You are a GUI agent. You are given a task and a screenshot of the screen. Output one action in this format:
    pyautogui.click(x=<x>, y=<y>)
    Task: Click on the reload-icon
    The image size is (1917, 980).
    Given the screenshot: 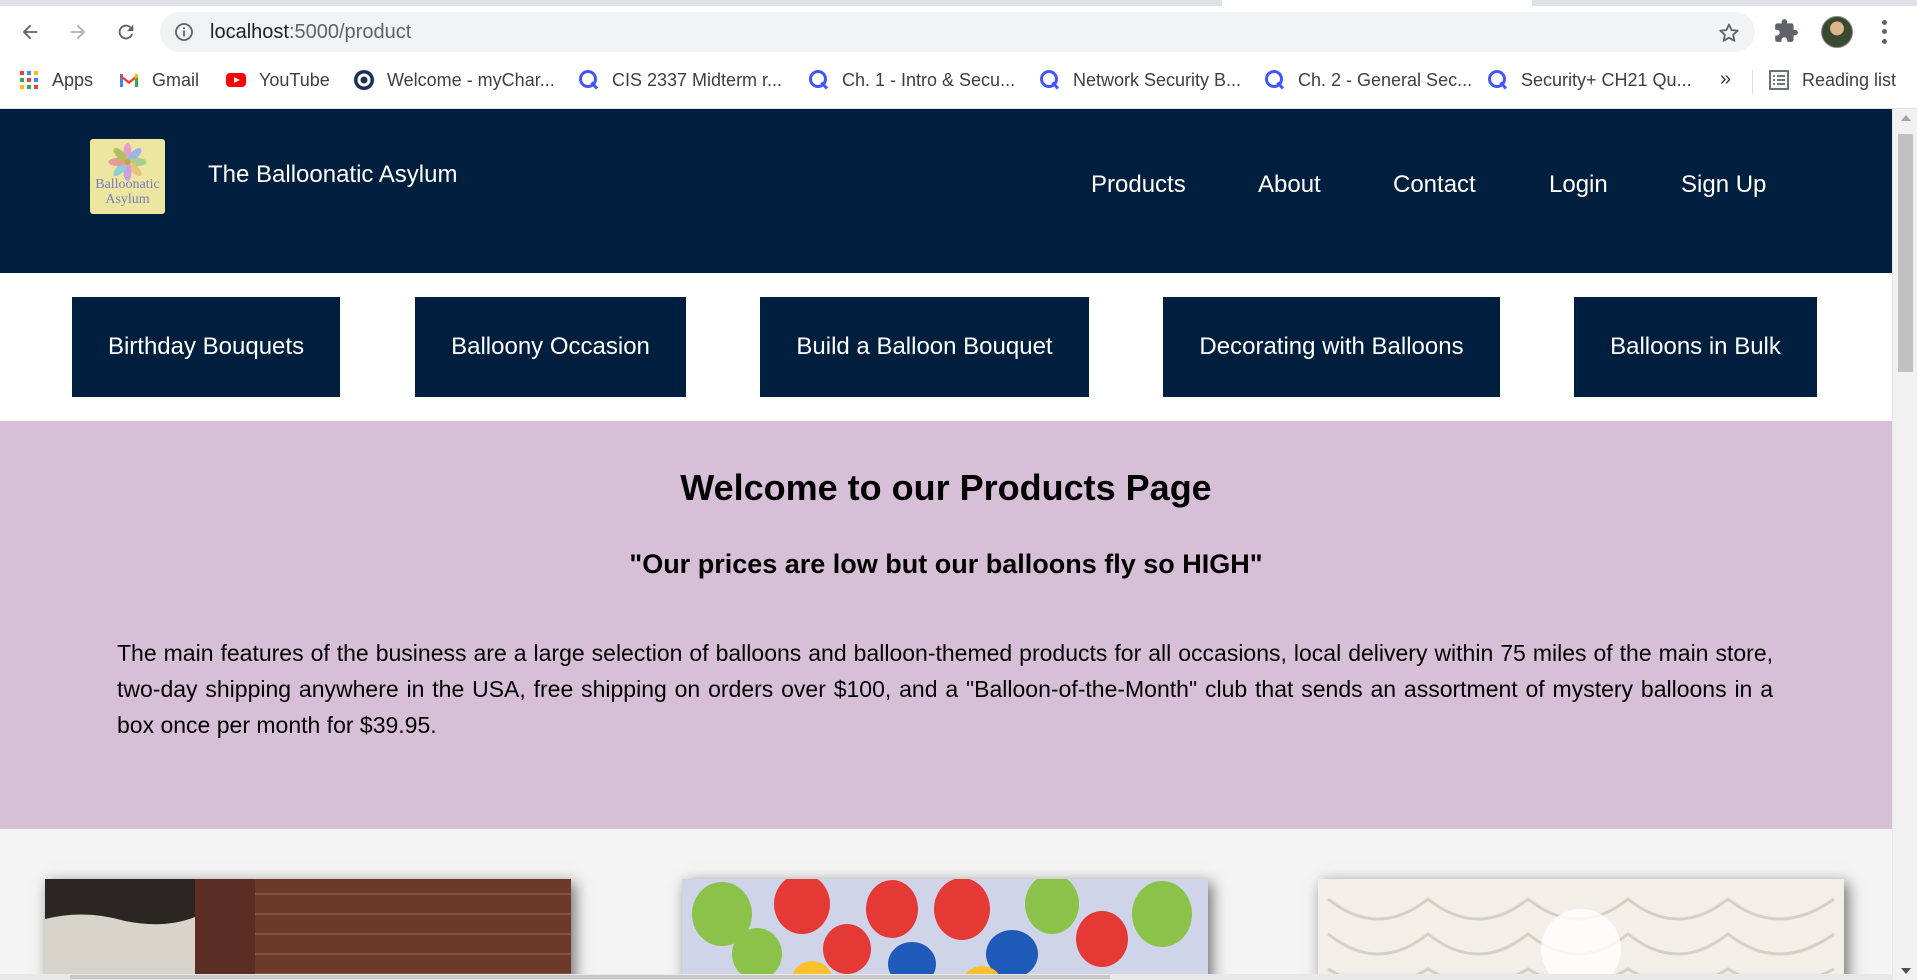 What is the action you would take?
    pyautogui.click(x=126, y=32)
    